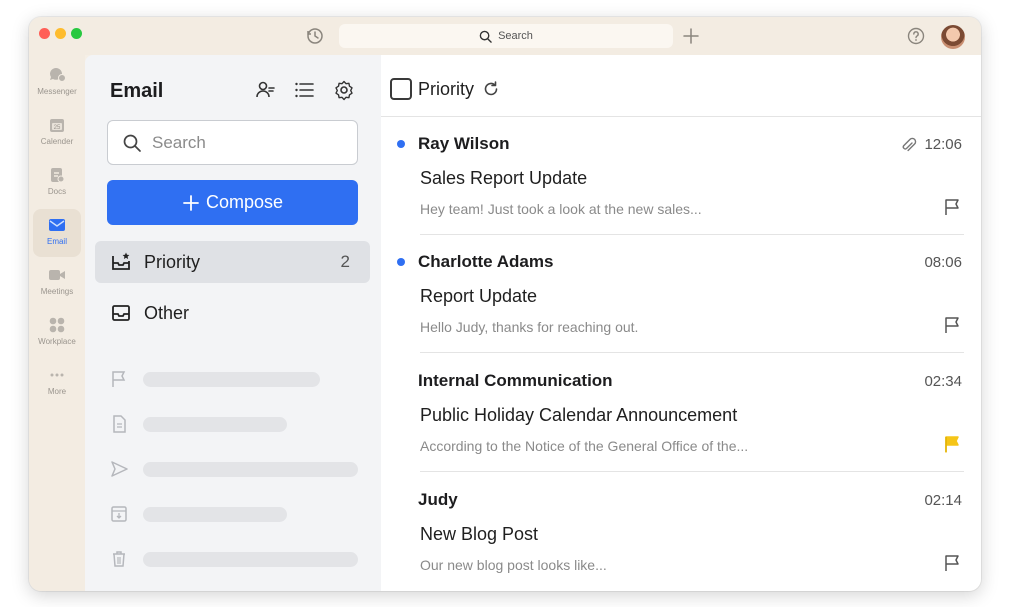 The height and width of the screenshot is (607, 1010). What do you see at coordinates (909, 144) in the screenshot?
I see `attachment-icon` at bounding box center [909, 144].